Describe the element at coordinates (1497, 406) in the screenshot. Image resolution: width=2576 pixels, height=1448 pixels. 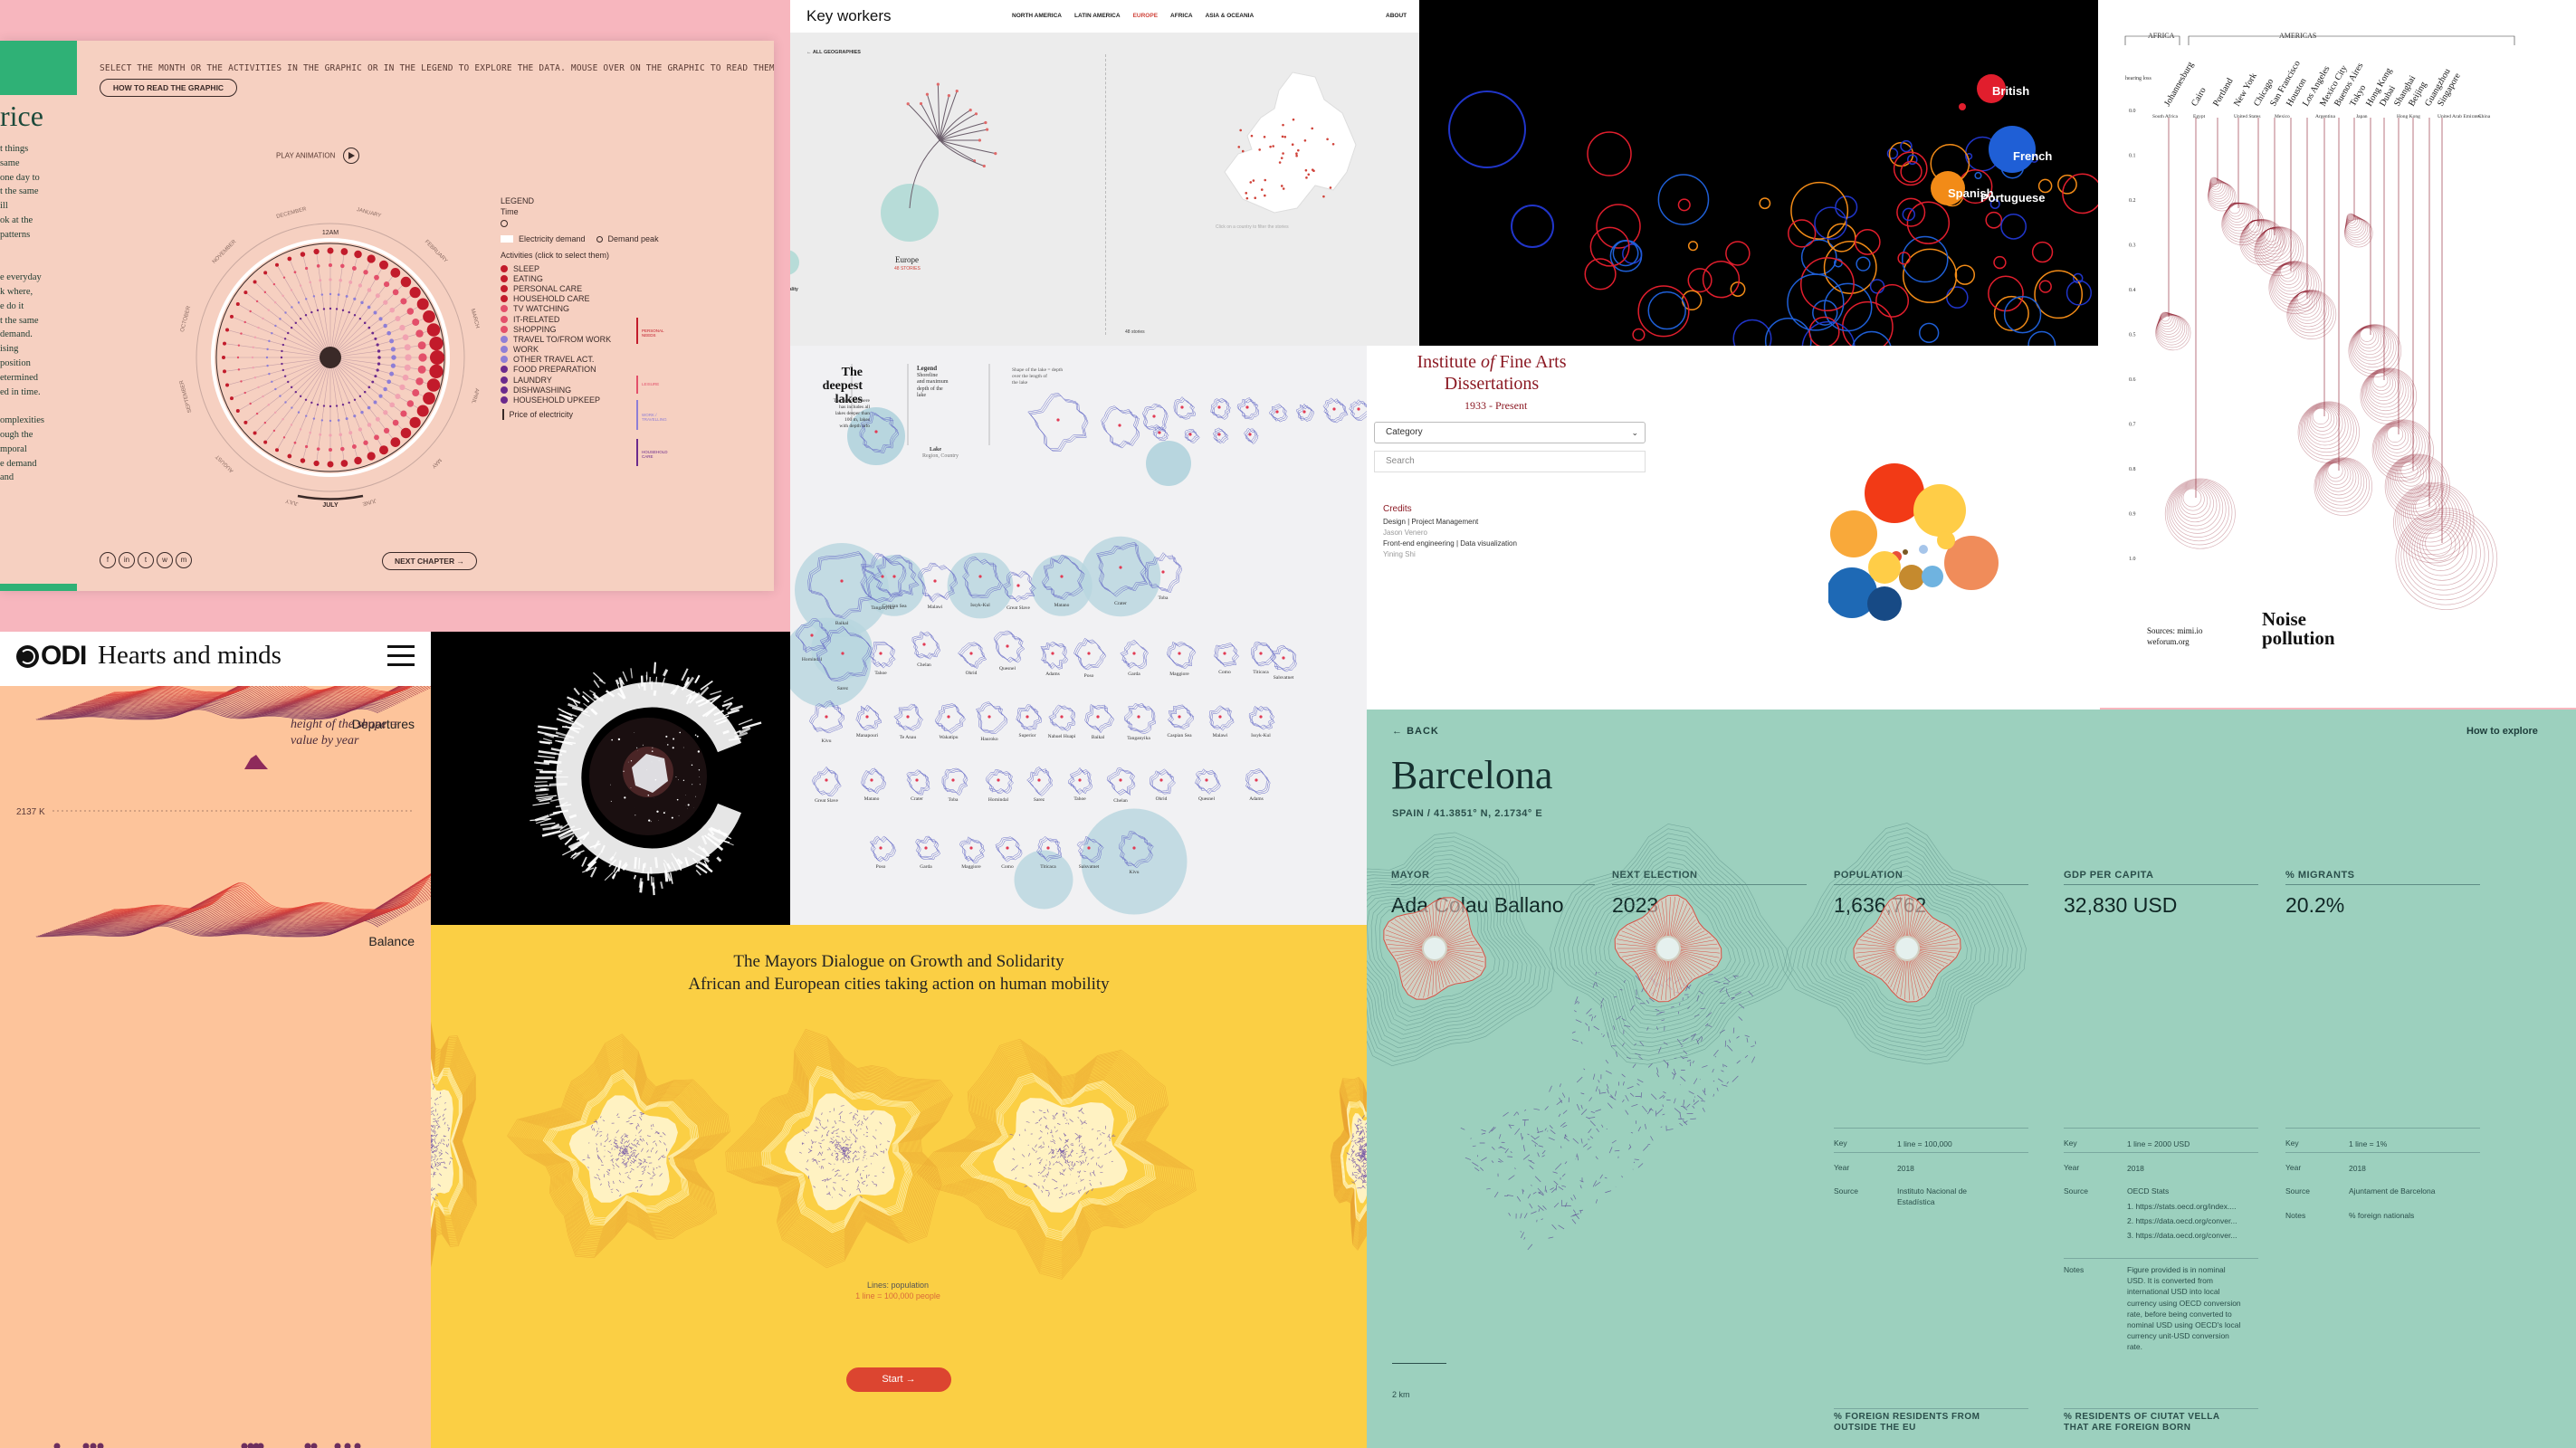
I see `year-range: 1933 - Present` at that location.